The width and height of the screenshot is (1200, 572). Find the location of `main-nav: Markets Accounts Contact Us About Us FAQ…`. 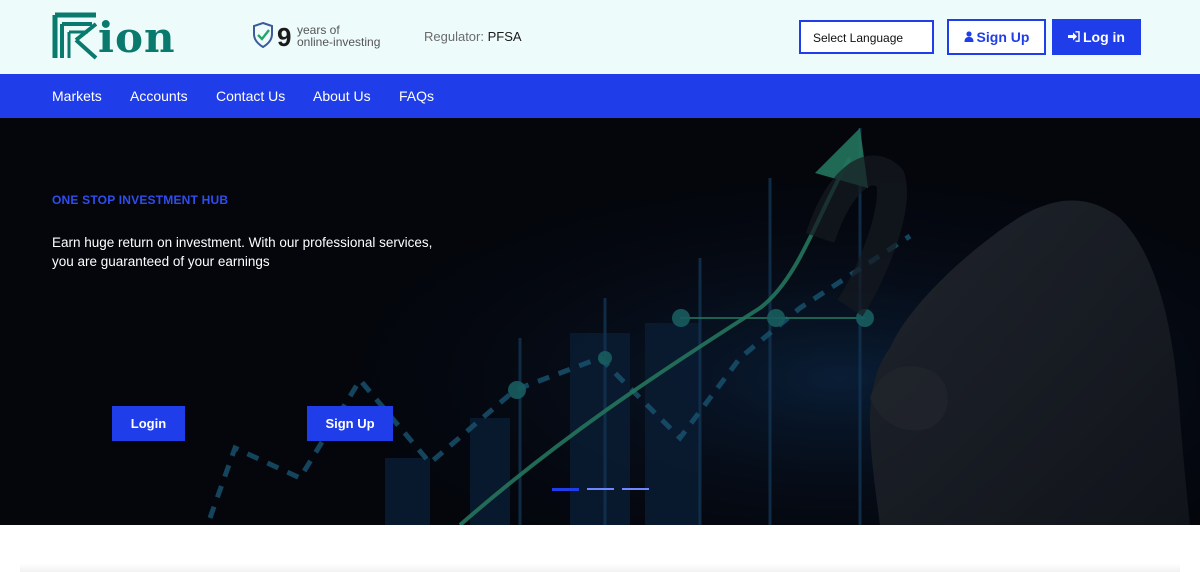

main-nav: Markets Accounts Contact Us About Us FAQ… is located at coordinates (600, 96).